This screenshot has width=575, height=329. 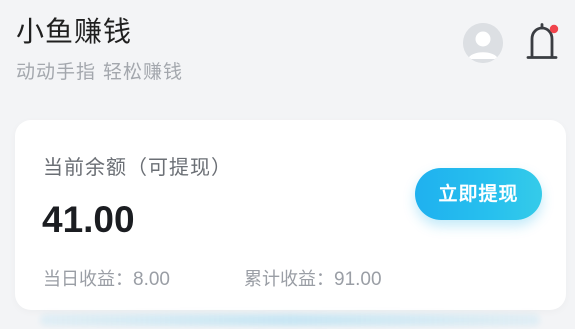 What do you see at coordinates (151, 279) in the screenshot?
I see `daily-earnings-value: 8.00` at bounding box center [151, 279].